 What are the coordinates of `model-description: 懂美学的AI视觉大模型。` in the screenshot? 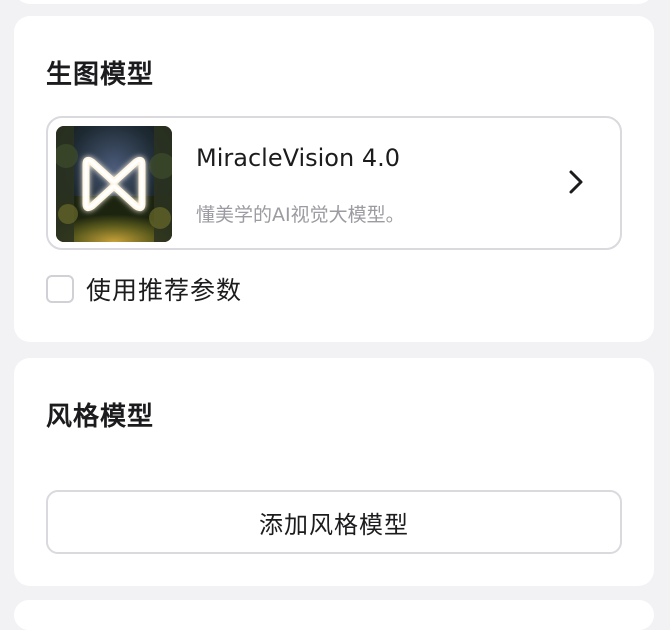 It's located at (300, 215).